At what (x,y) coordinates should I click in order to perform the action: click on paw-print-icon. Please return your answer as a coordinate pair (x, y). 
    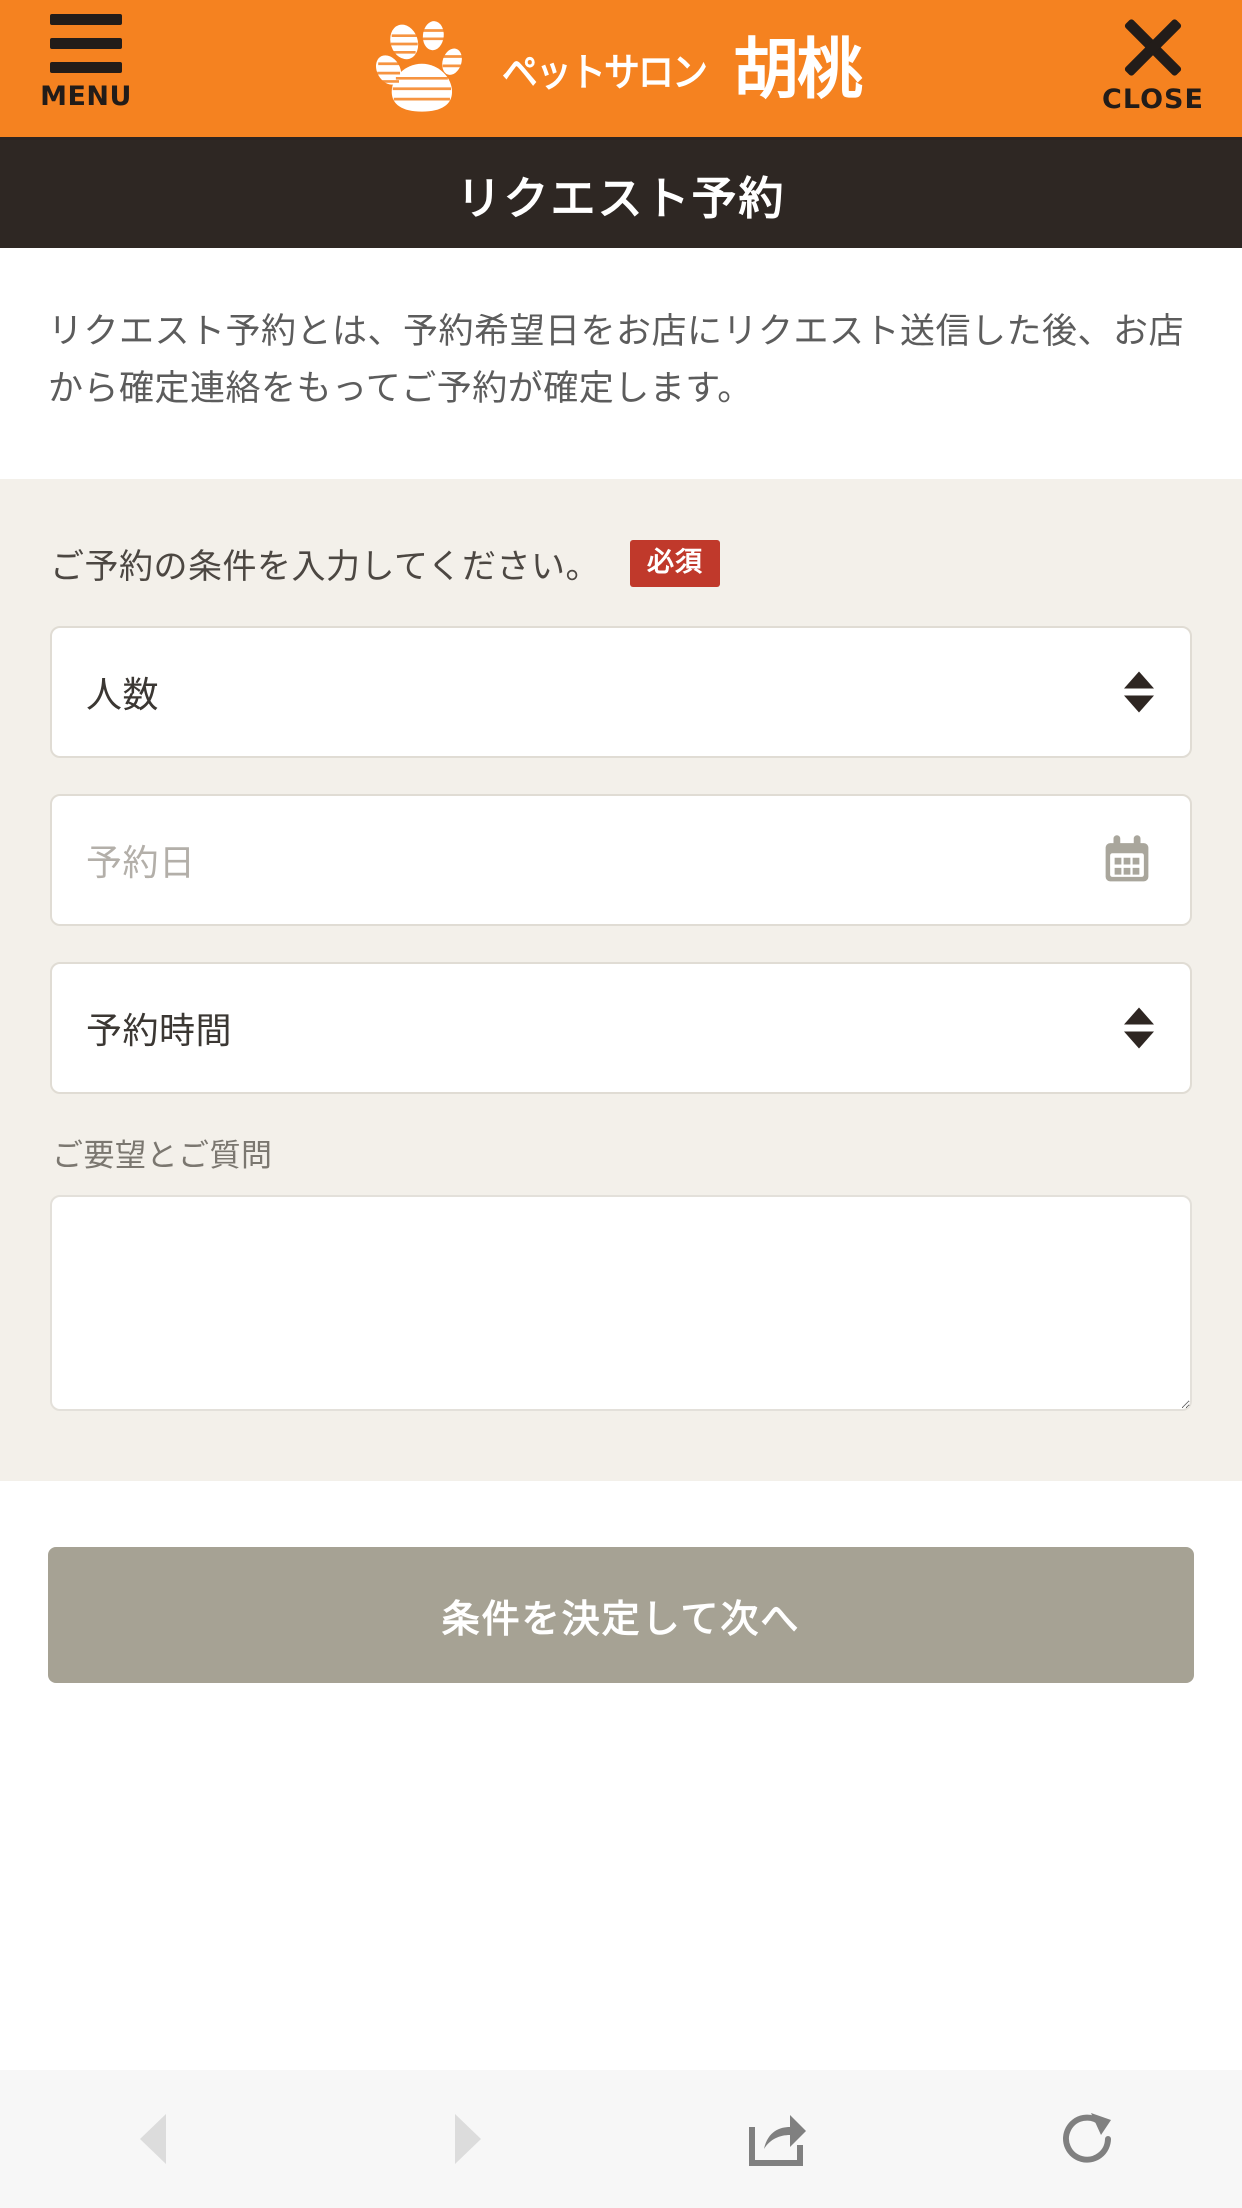
    Looking at the image, I should click on (419, 66).